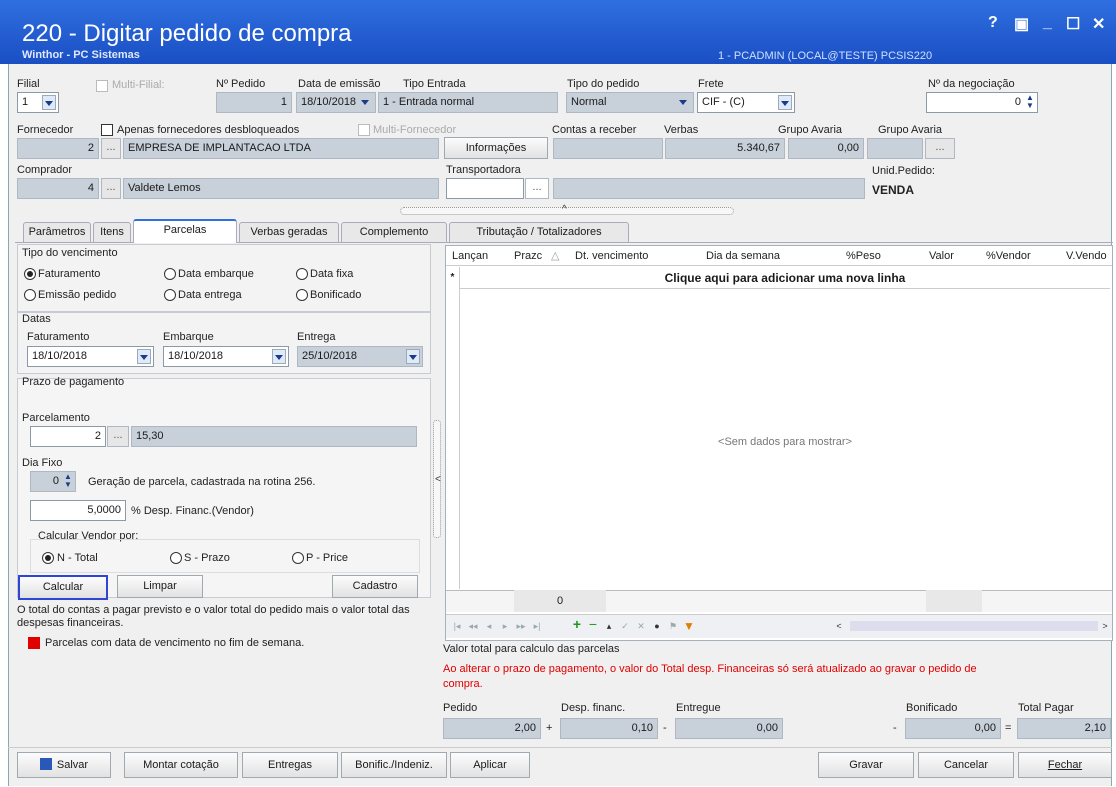  Describe the element at coordinates (577, 624) in the screenshot. I see `nav-add-icon: +` at that location.